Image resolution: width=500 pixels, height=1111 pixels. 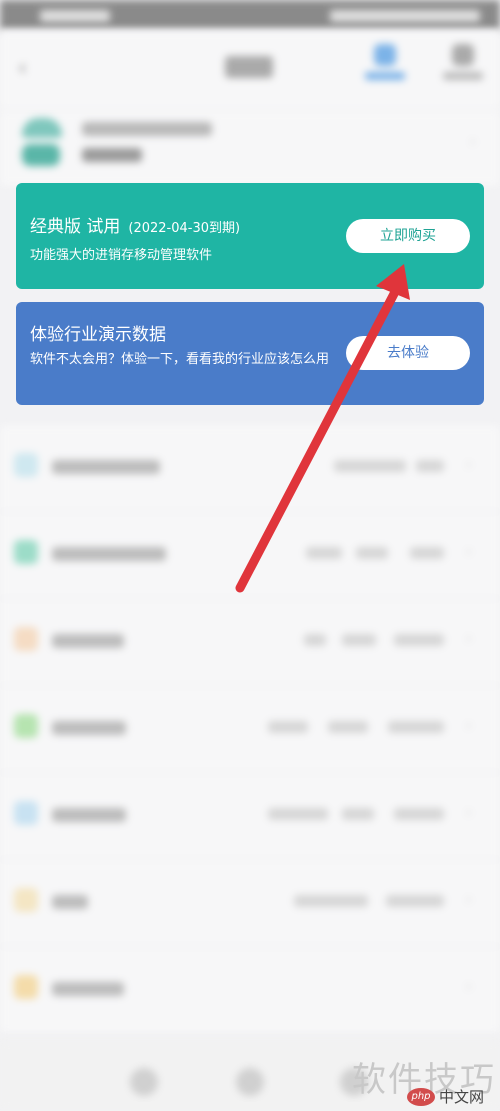 What do you see at coordinates (250, 1082) in the screenshot?
I see `tab-report-icon` at bounding box center [250, 1082].